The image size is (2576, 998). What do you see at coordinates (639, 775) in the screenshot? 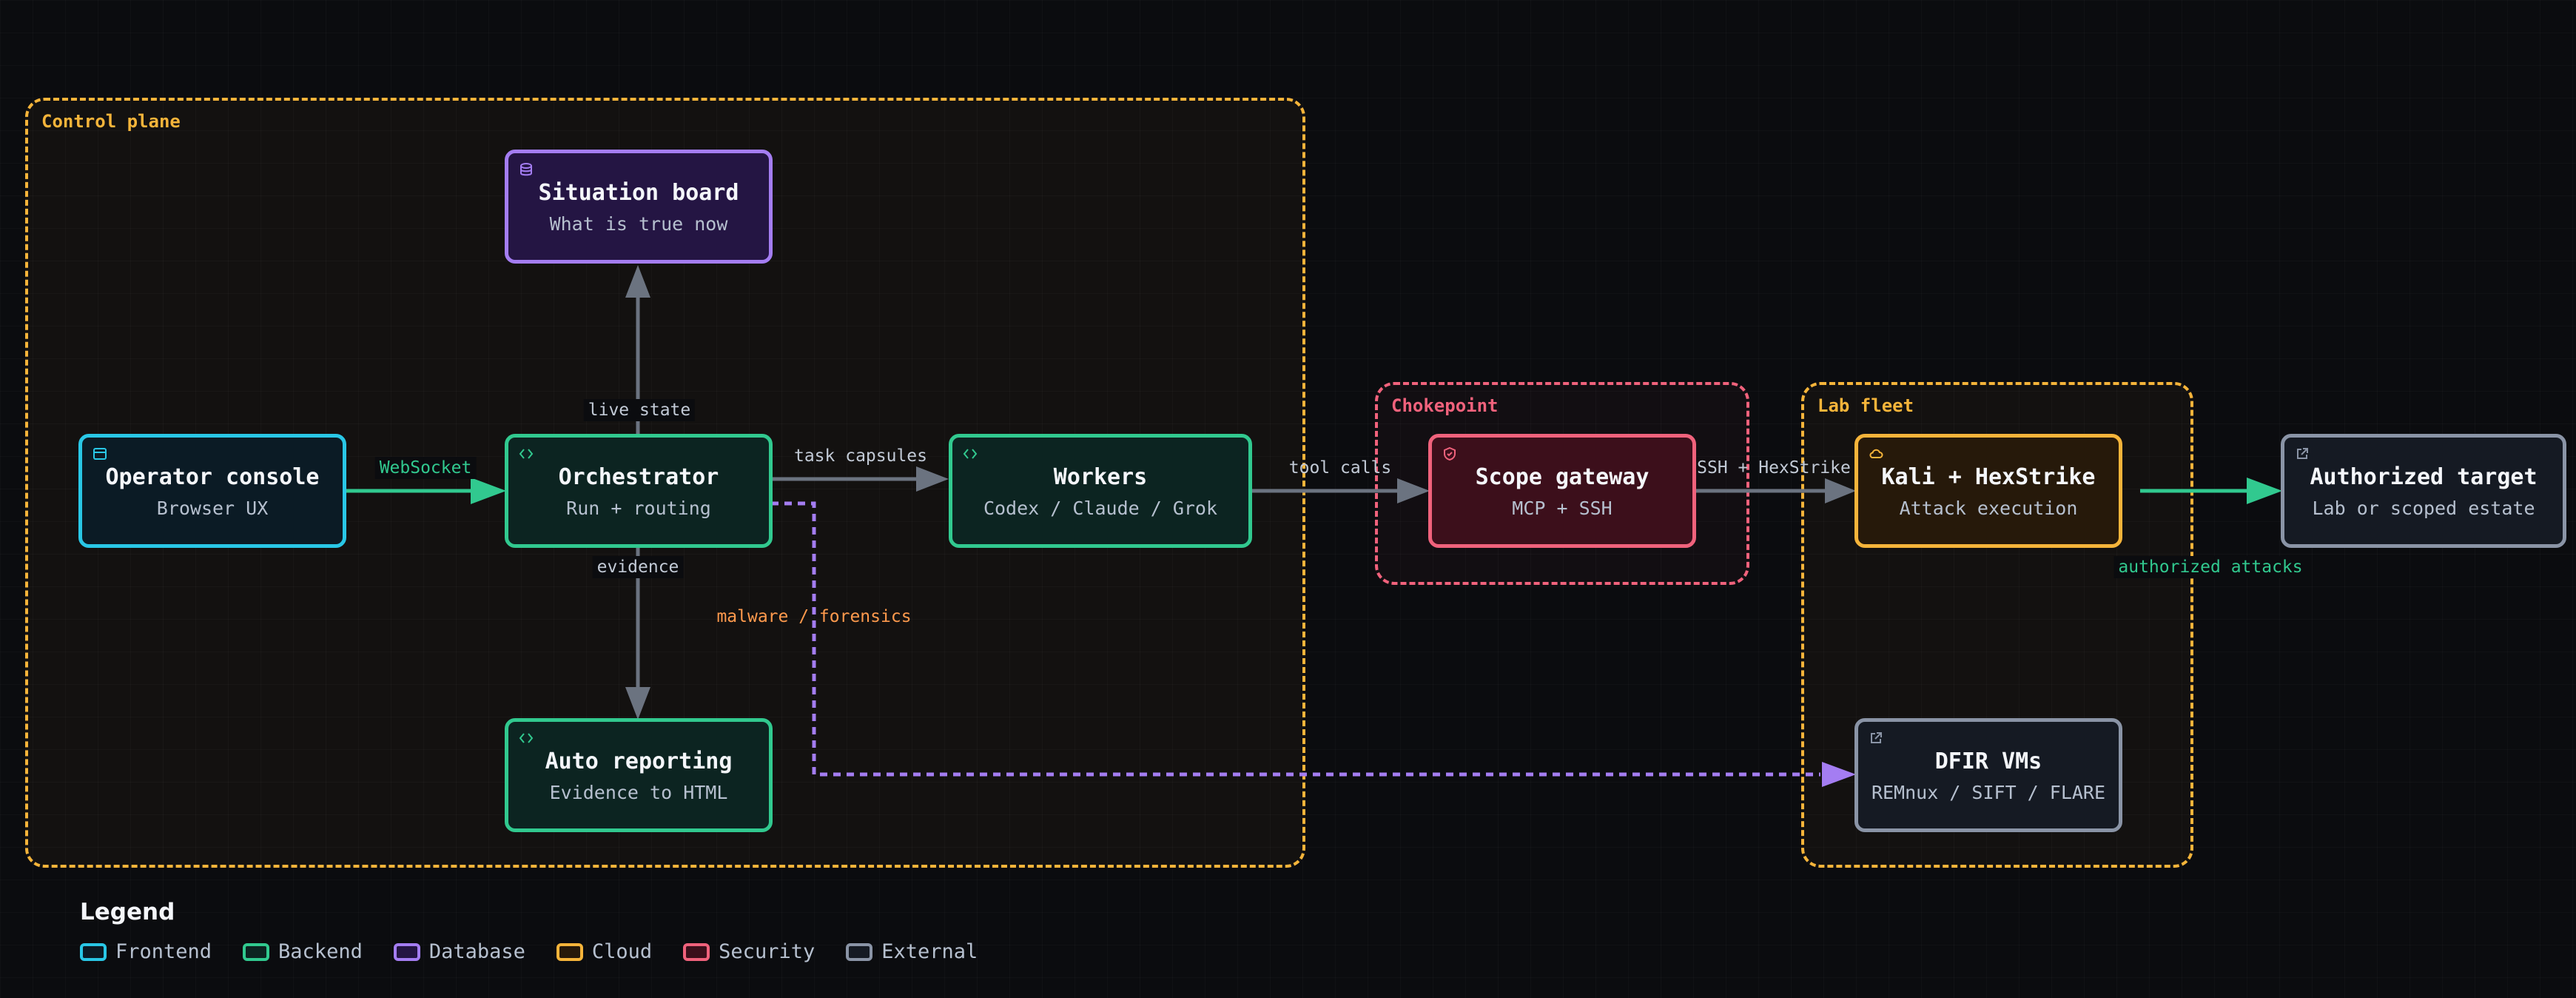
I see `node-auto-reporting: Auto reporting Evidence to HTML` at bounding box center [639, 775].